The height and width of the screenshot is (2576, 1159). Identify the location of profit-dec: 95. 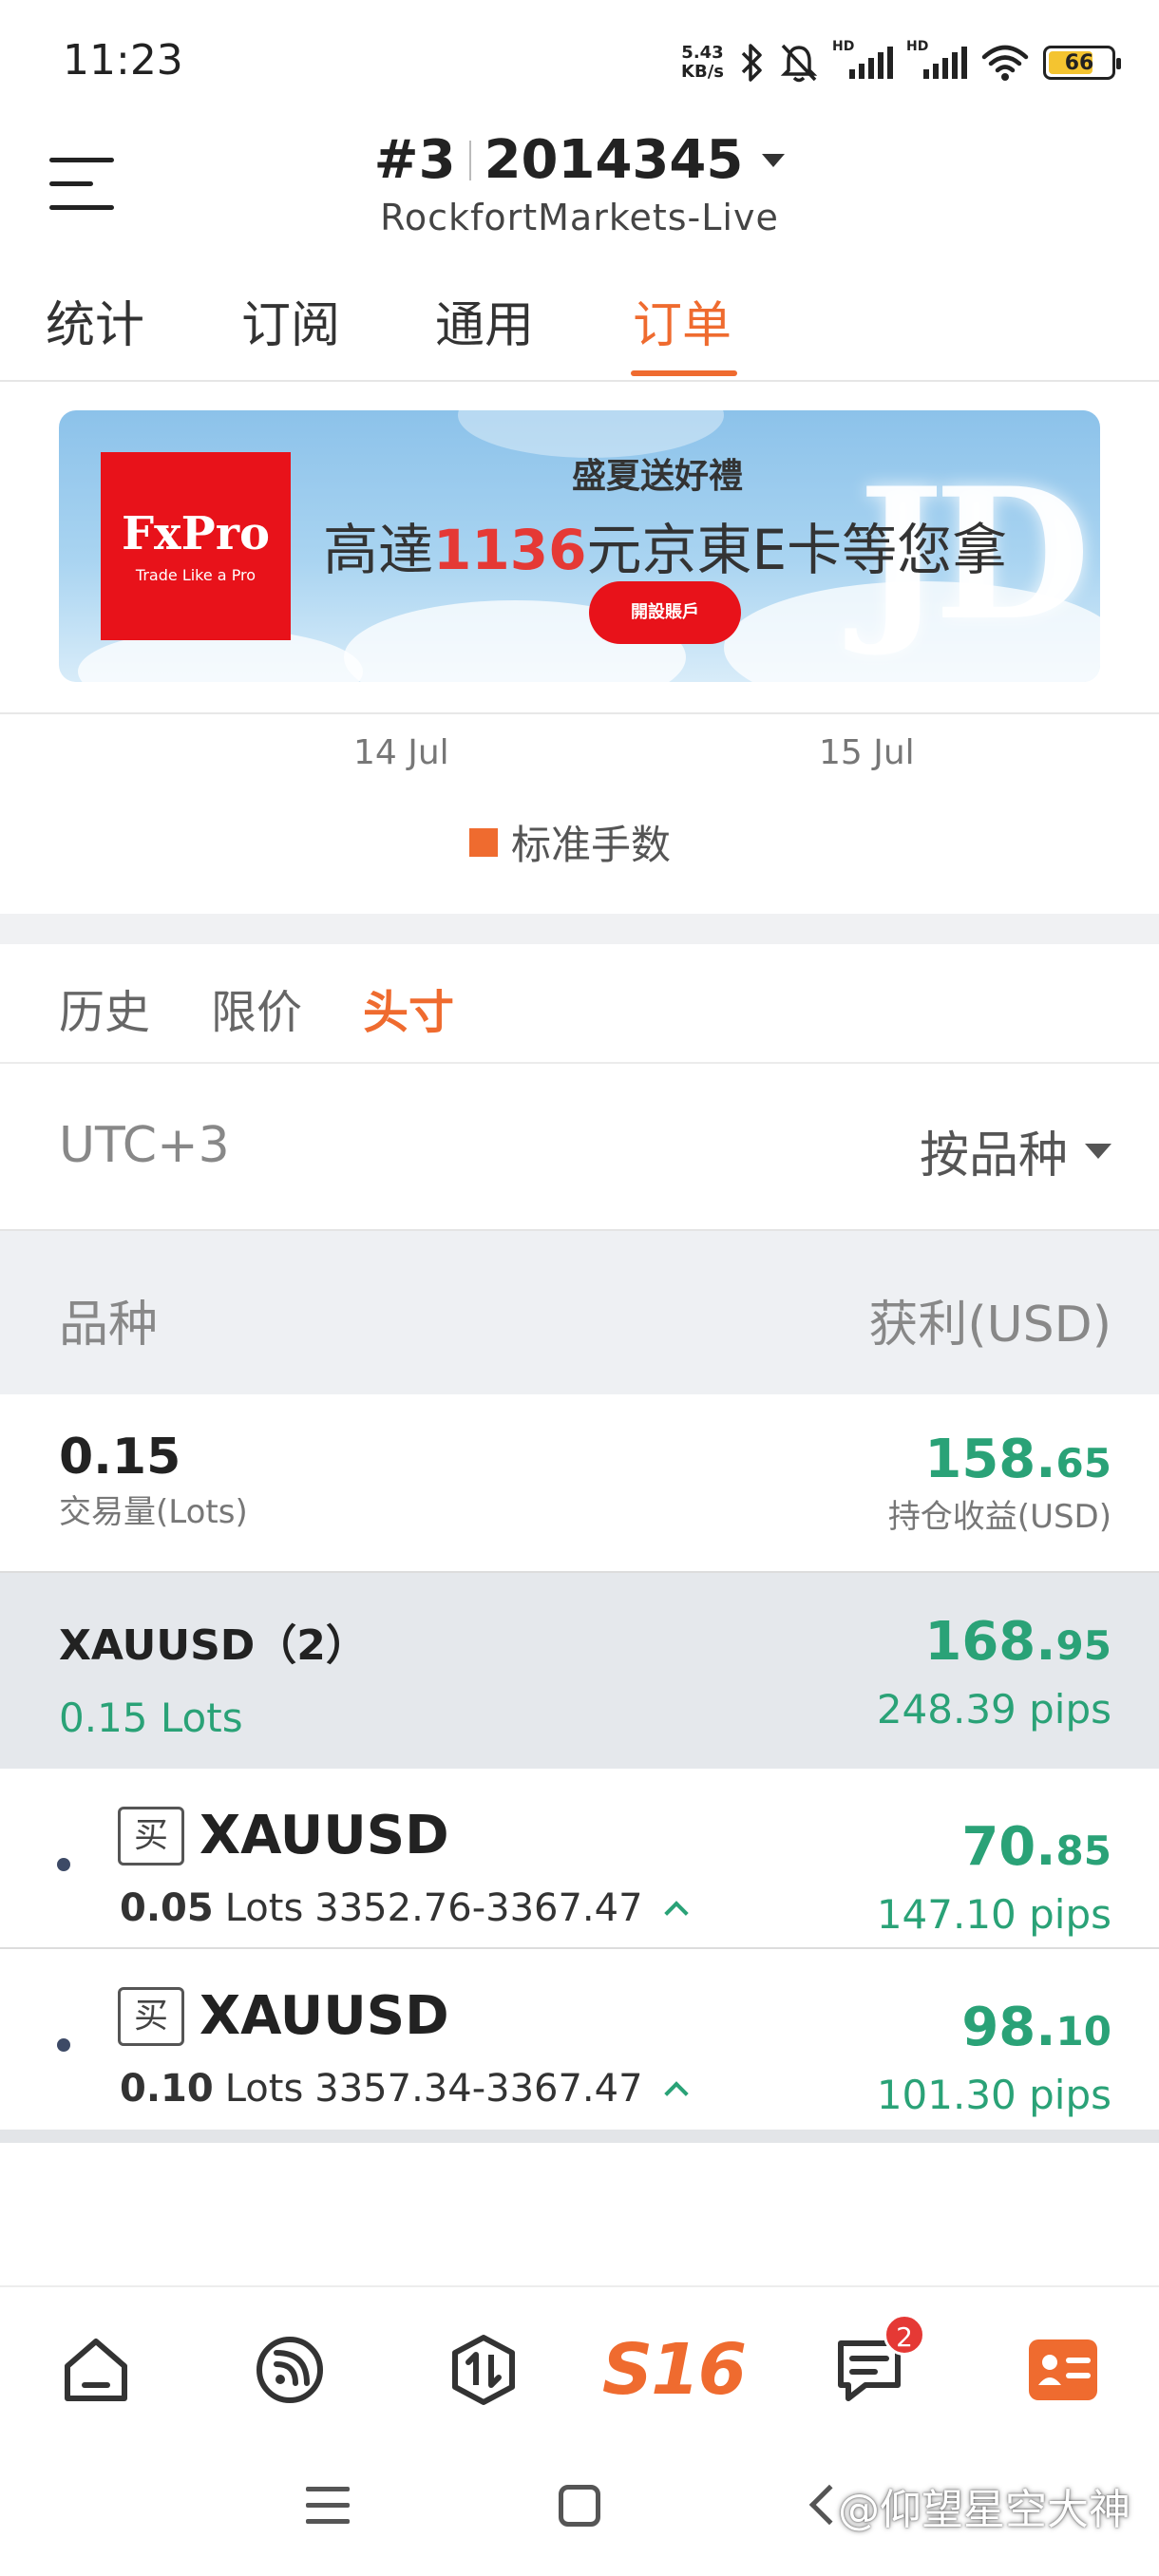
(1083, 1645).